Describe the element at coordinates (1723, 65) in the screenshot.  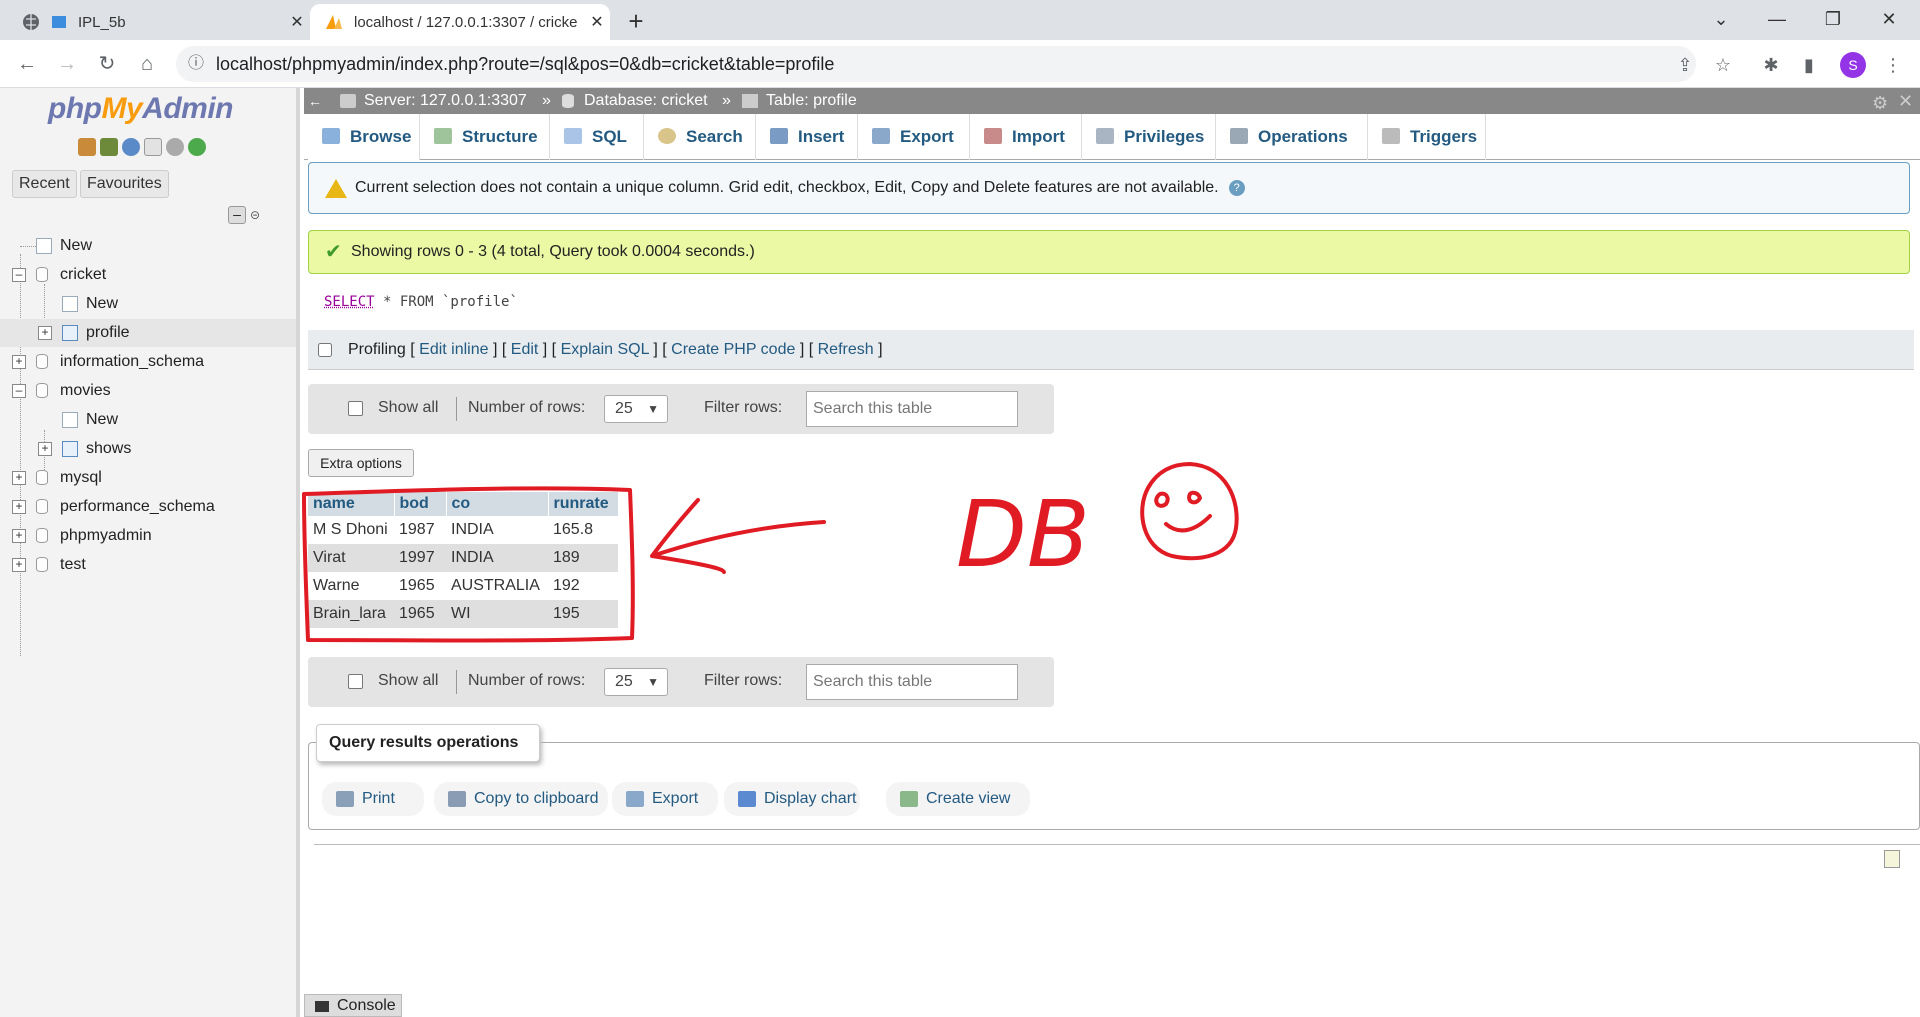
I see `bookmark-star-icon: ☆` at that location.